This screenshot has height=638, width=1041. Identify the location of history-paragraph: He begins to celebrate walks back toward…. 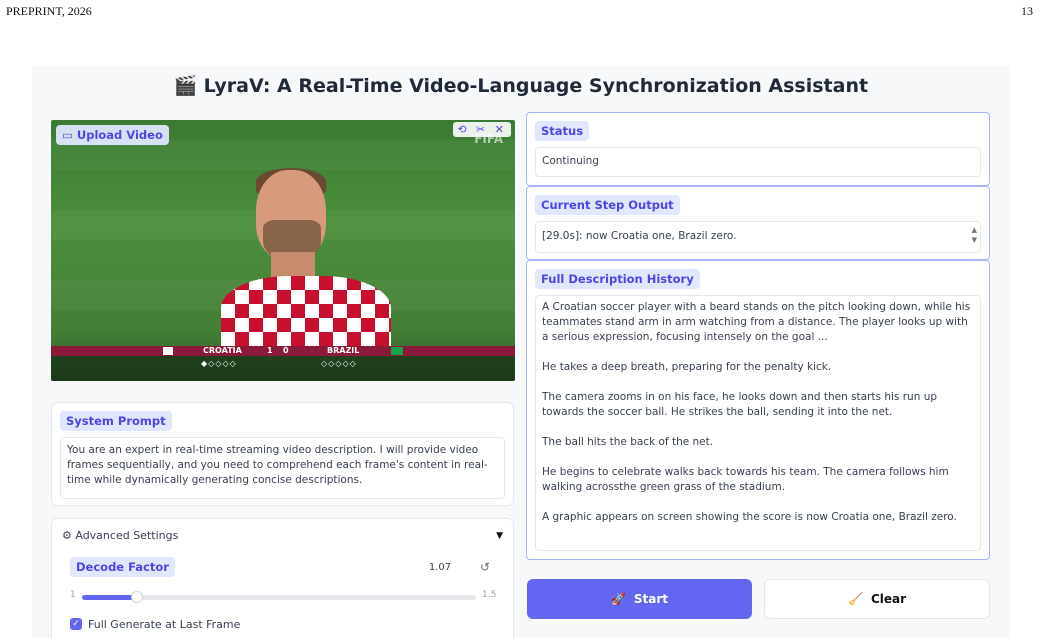
(745, 479).